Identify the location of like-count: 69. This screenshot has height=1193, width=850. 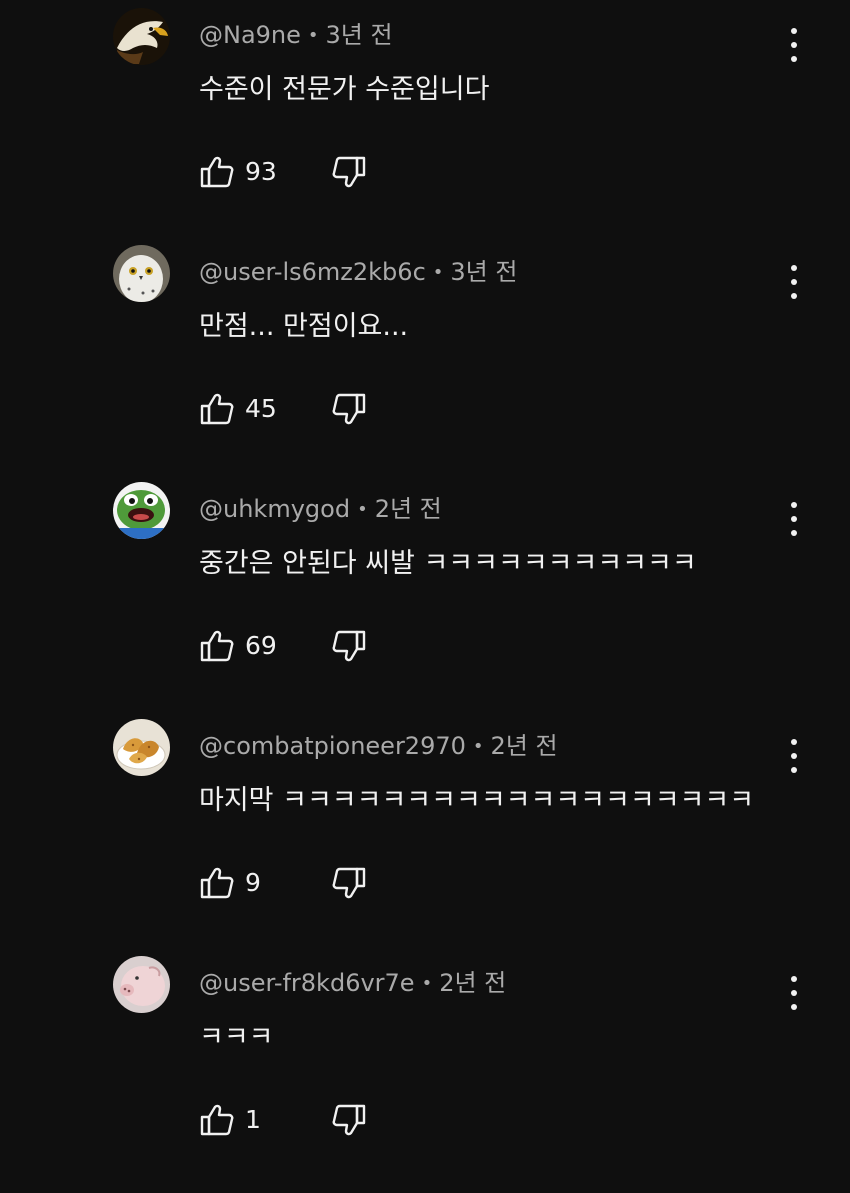
(261, 645).